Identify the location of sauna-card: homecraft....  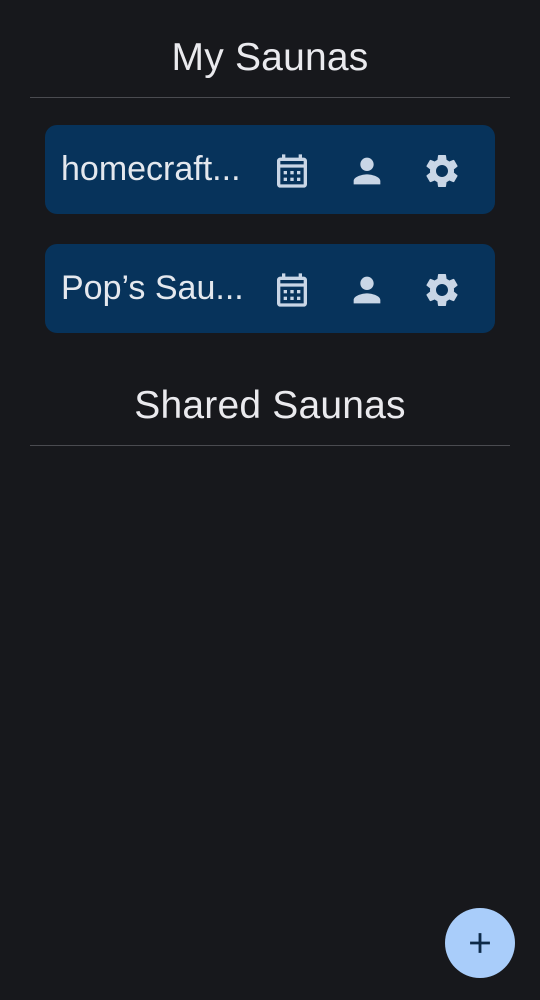
(270, 169).